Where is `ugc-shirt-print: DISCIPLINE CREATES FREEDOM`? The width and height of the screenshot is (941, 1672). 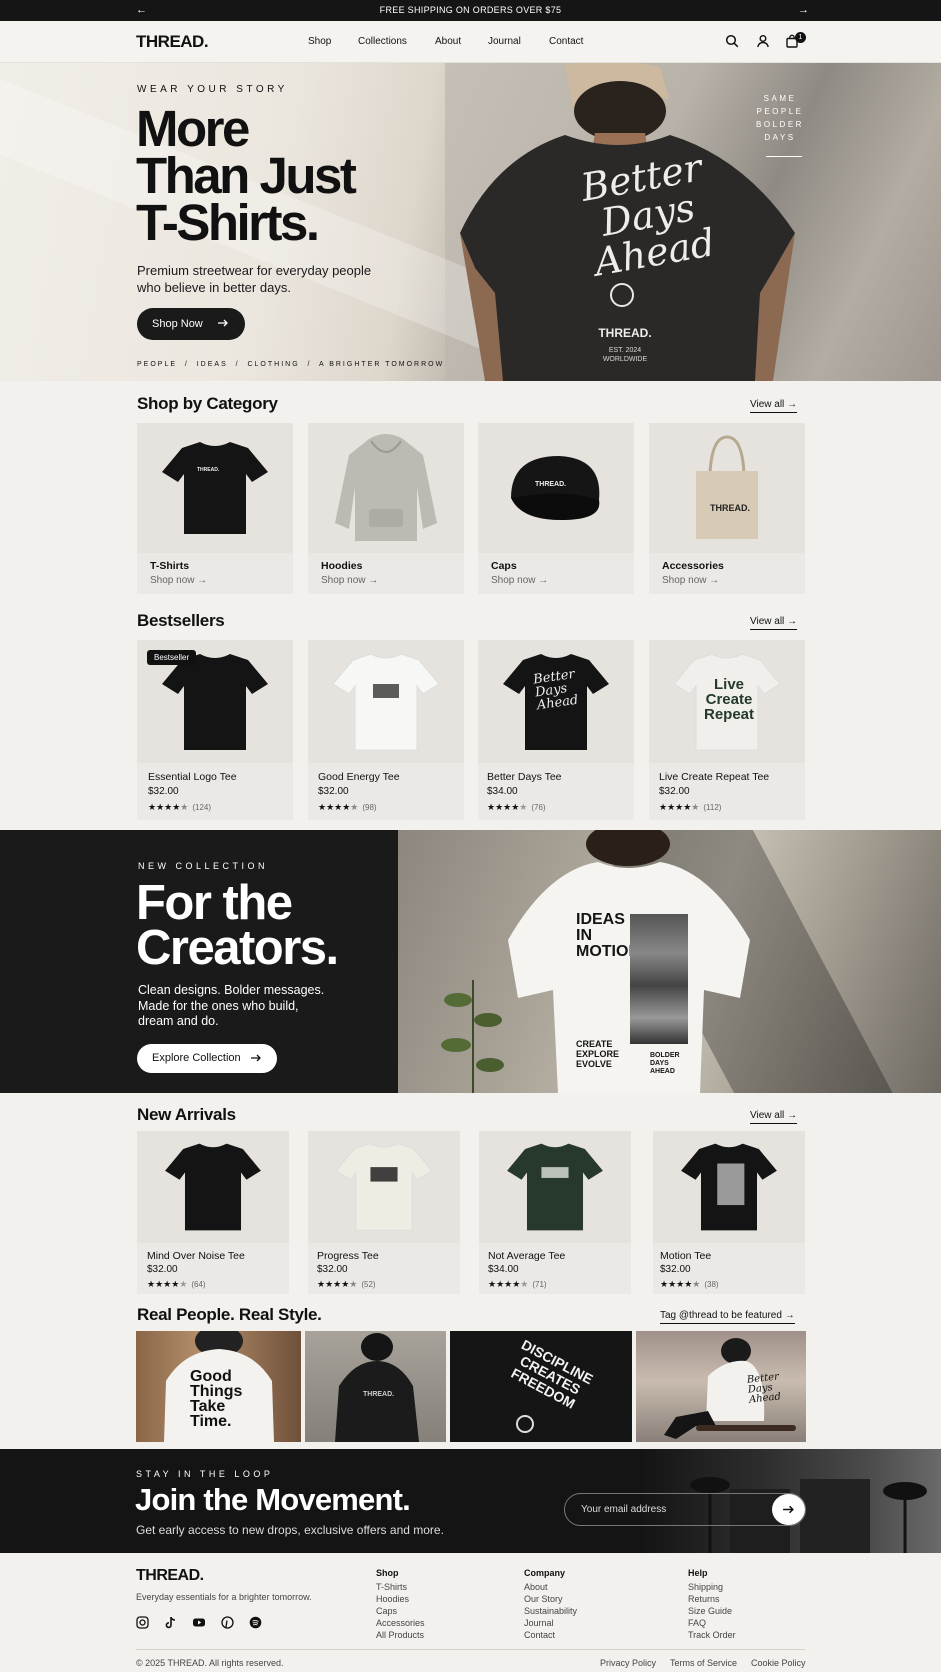 ugc-shirt-print: DISCIPLINE CREATES FREEDOM is located at coordinates (552, 1374).